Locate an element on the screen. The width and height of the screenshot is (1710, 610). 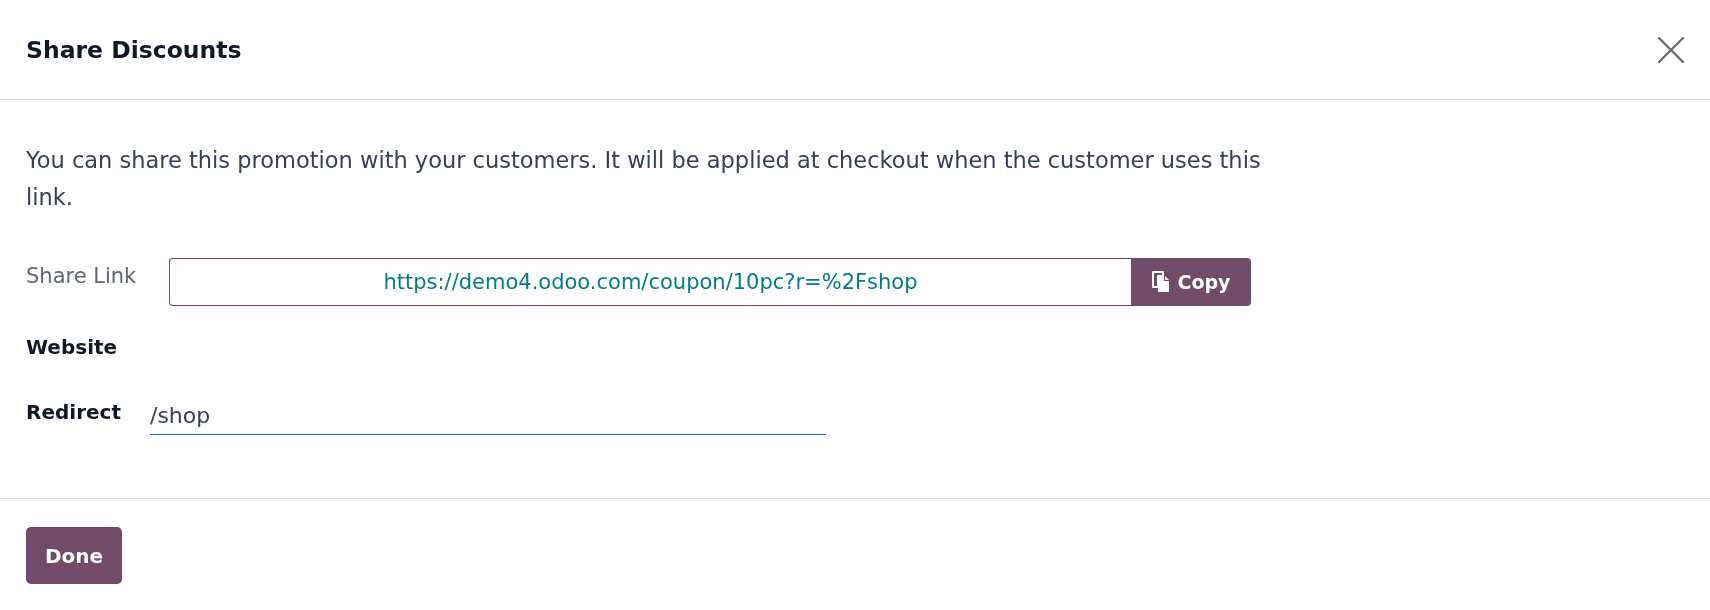
close-icon is located at coordinates (1671, 49).